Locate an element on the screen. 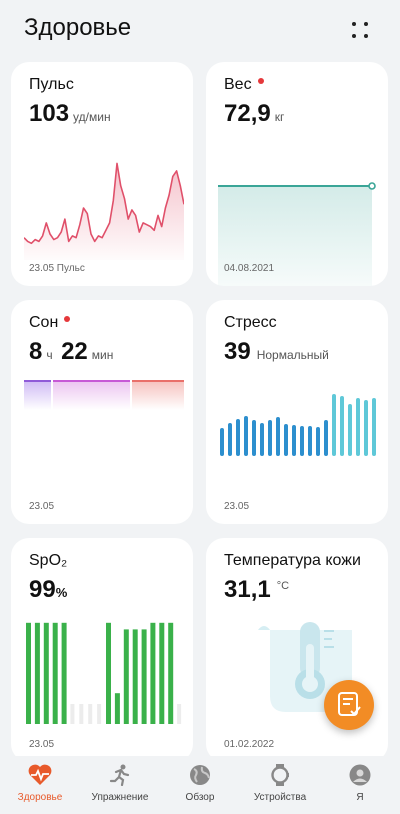 This screenshot has width=400, height=814. pulse-unit: уд/мин is located at coordinates (92, 117).